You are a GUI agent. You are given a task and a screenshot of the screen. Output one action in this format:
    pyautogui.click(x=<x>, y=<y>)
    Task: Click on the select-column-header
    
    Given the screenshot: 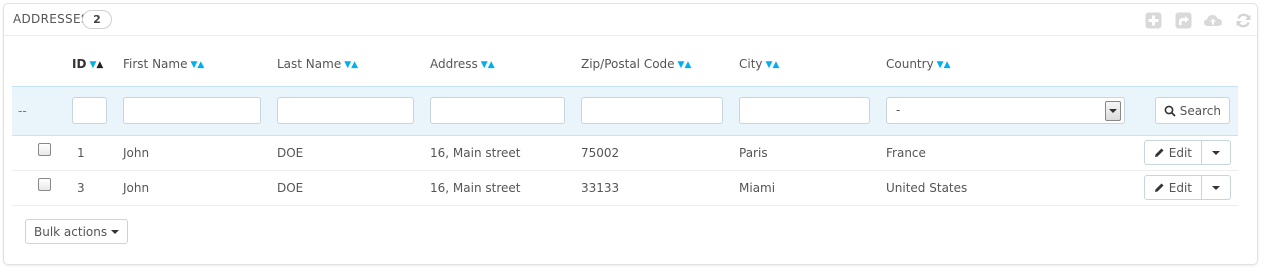 What is the action you would take?
    pyautogui.click(x=42, y=69)
    